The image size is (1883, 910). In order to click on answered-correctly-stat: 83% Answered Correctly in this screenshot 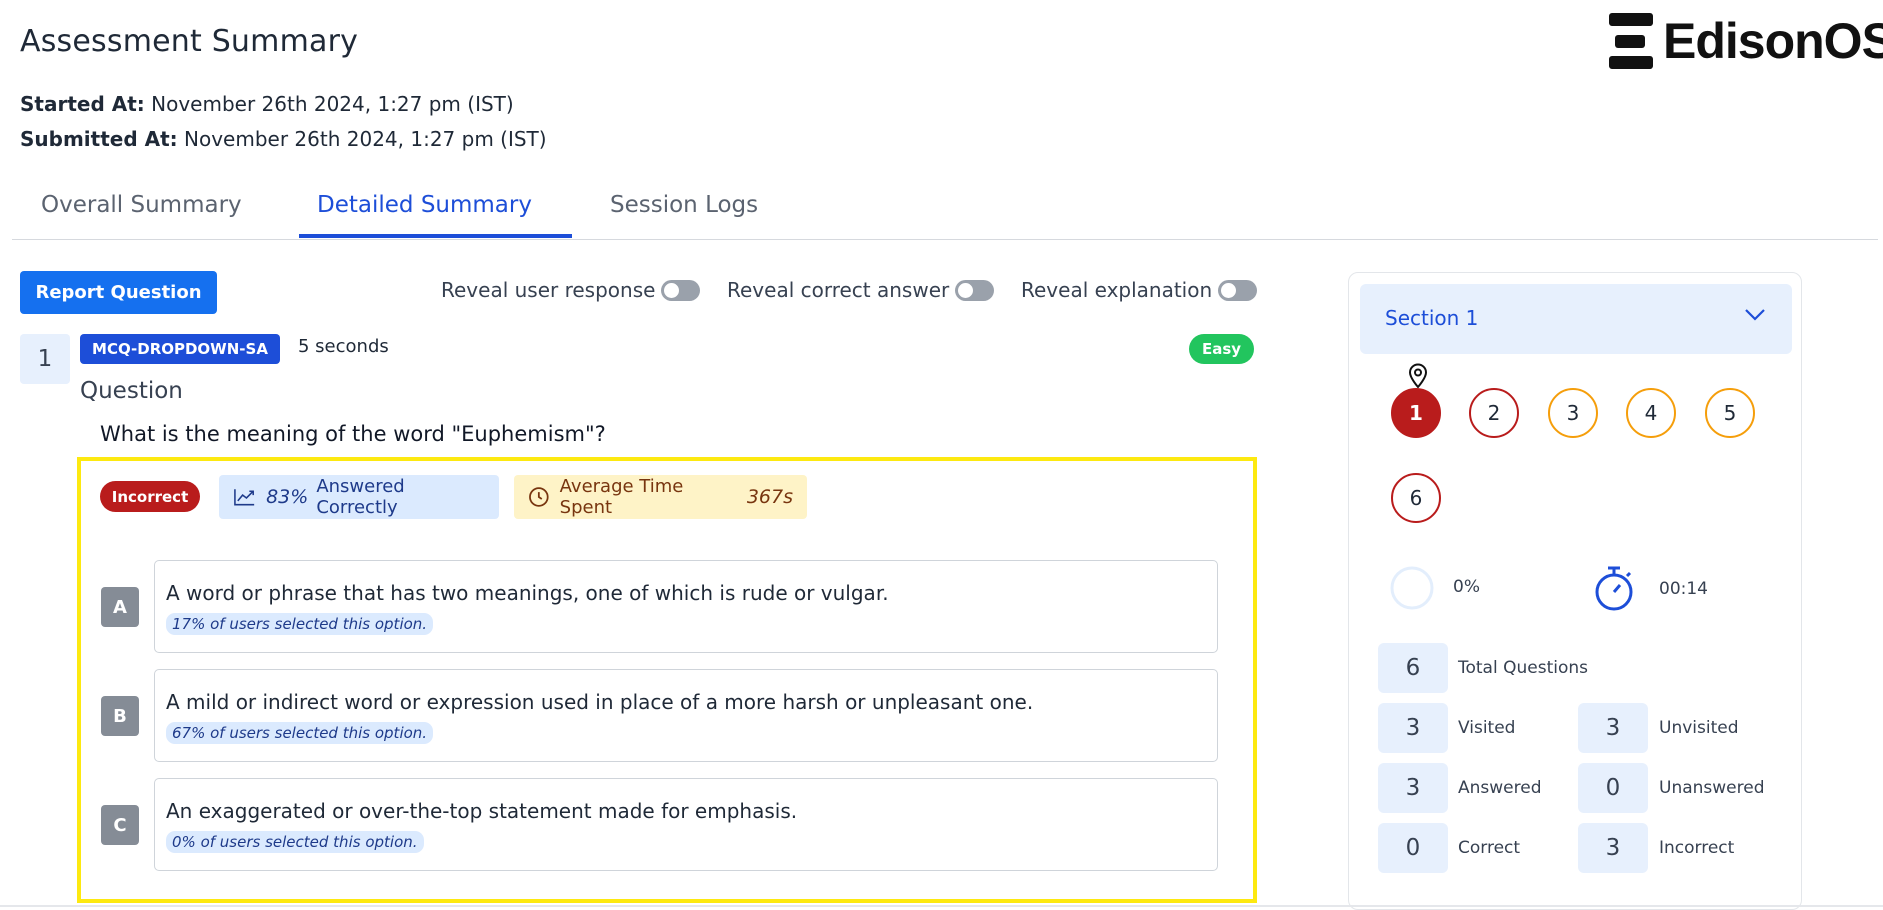, I will do `click(359, 497)`.